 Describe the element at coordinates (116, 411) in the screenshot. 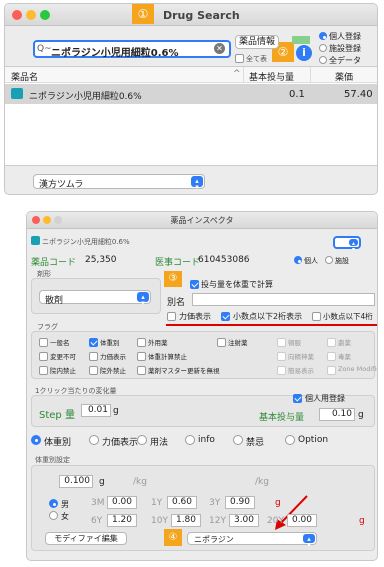

I see `step-unit: g` at that location.